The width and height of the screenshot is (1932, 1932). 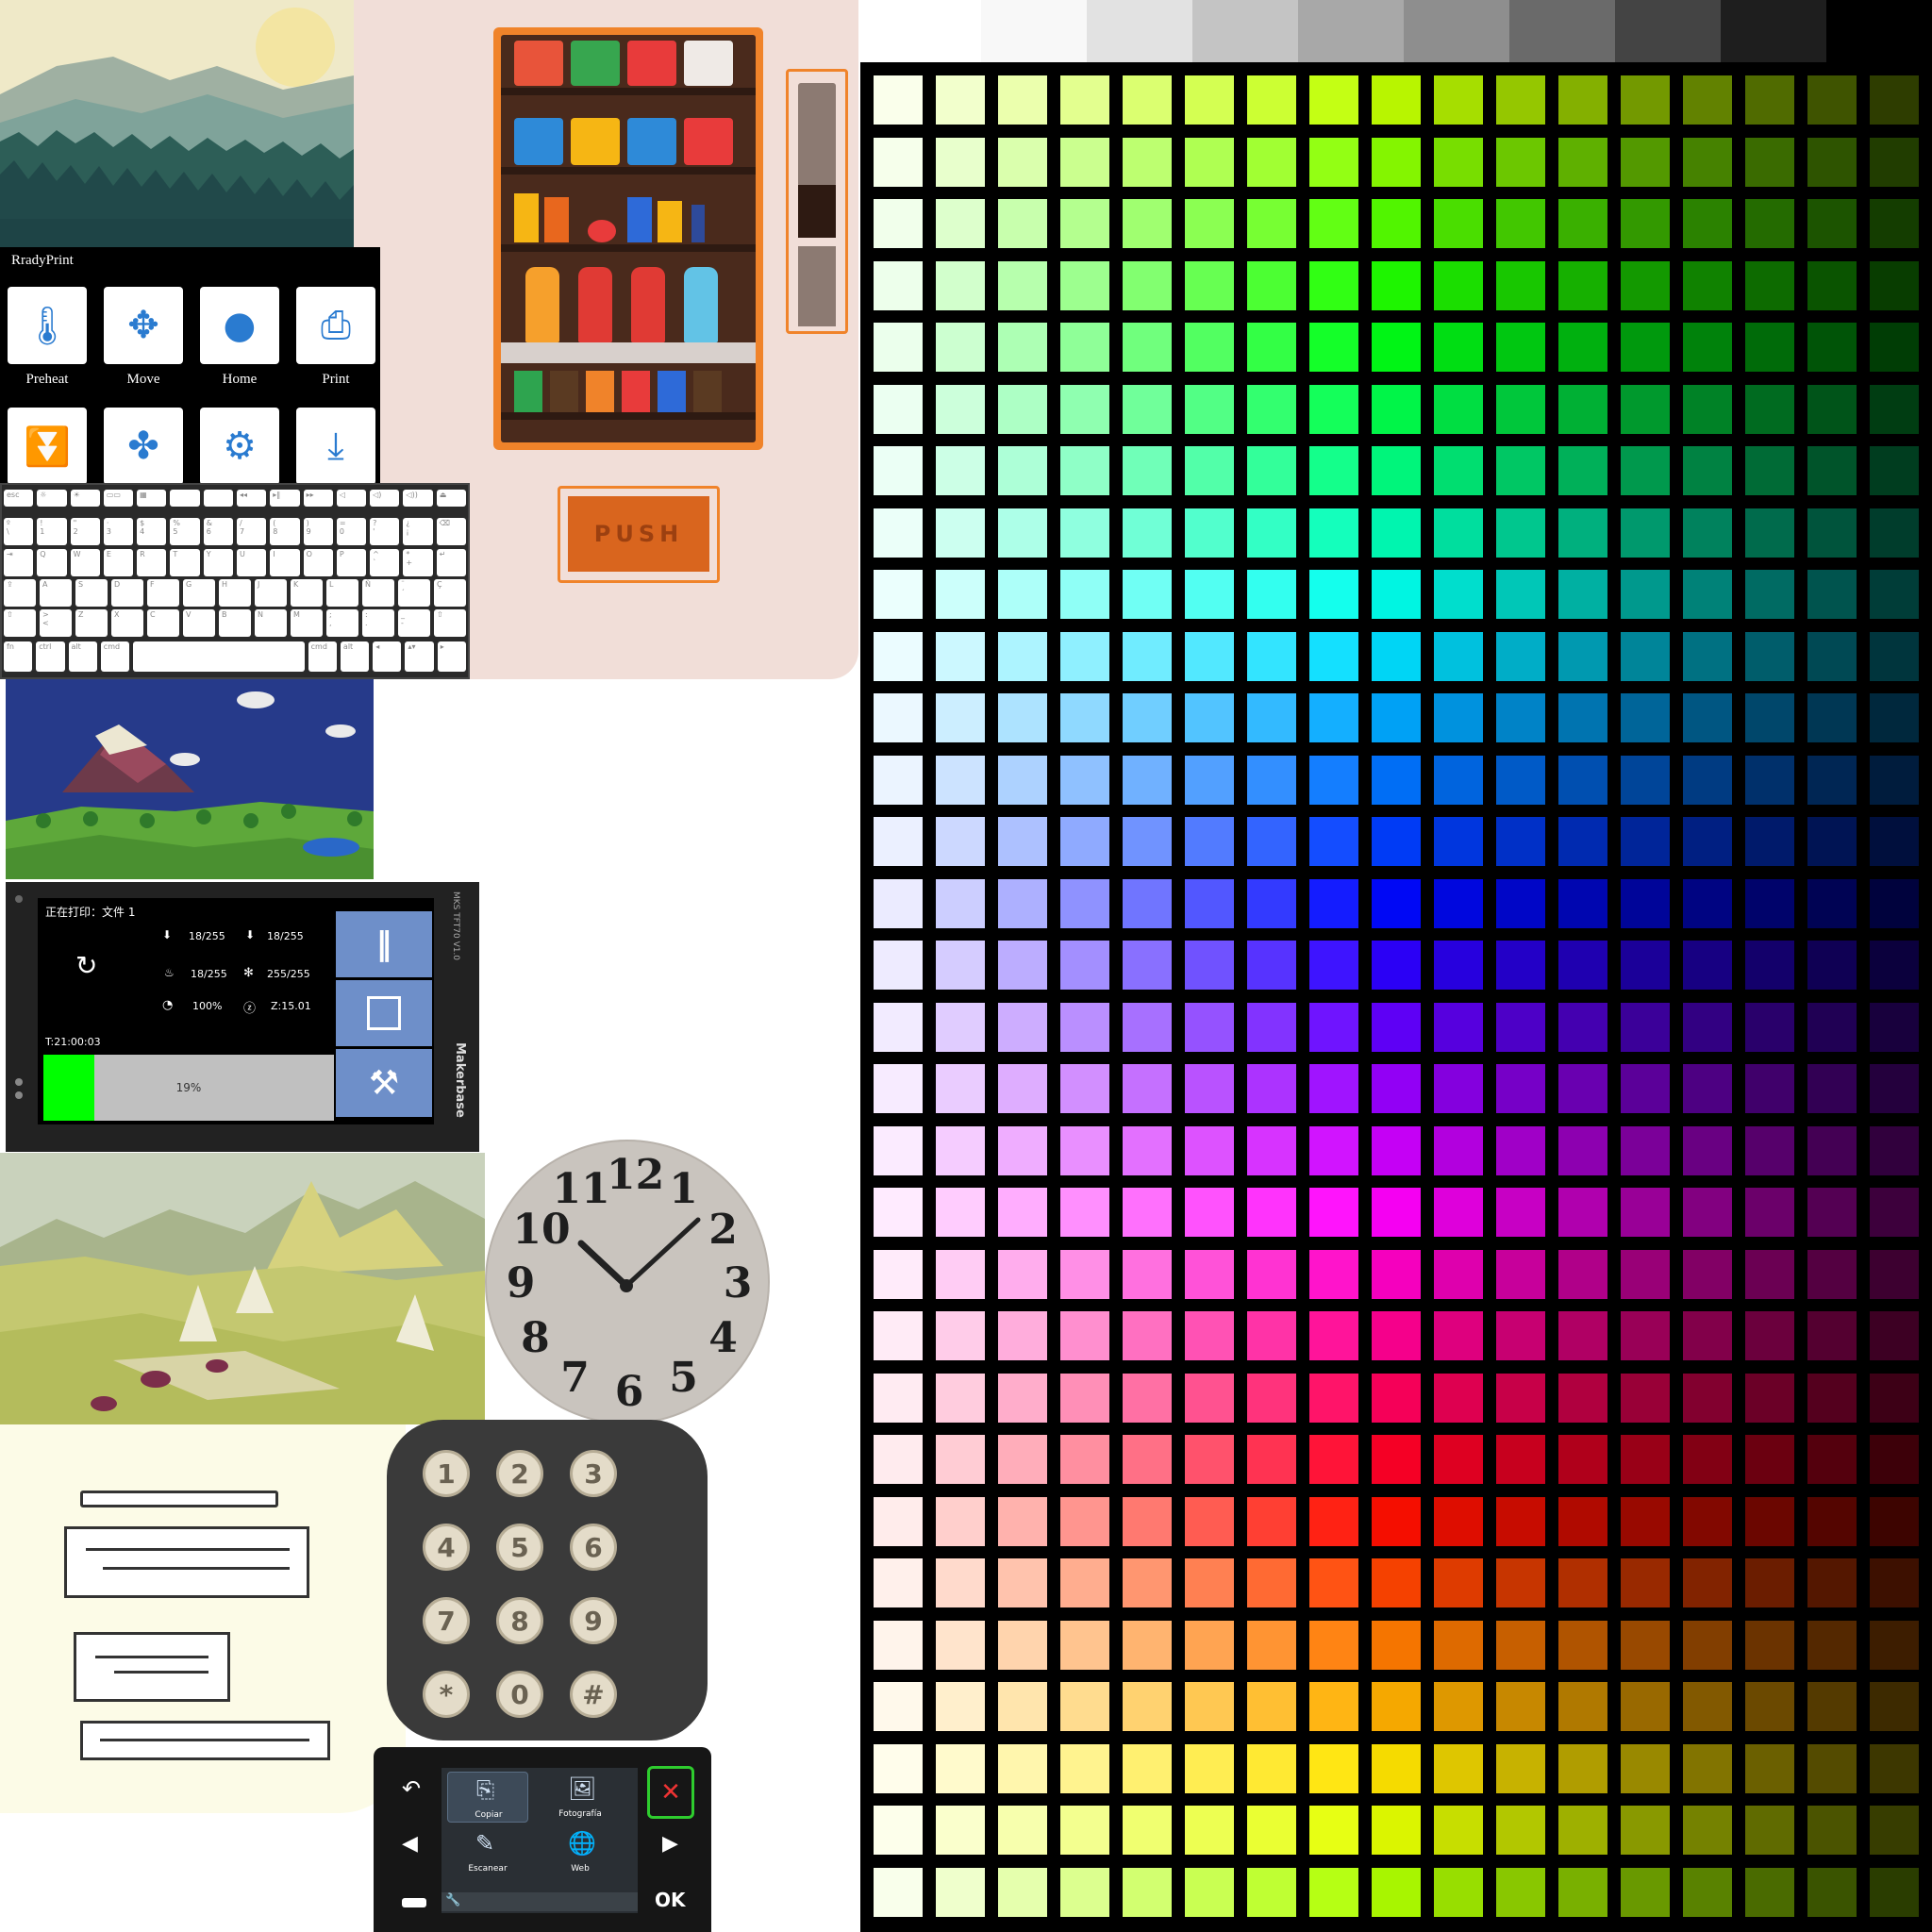 What do you see at coordinates (639, 534) in the screenshot?
I see `push-door: PUSH` at bounding box center [639, 534].